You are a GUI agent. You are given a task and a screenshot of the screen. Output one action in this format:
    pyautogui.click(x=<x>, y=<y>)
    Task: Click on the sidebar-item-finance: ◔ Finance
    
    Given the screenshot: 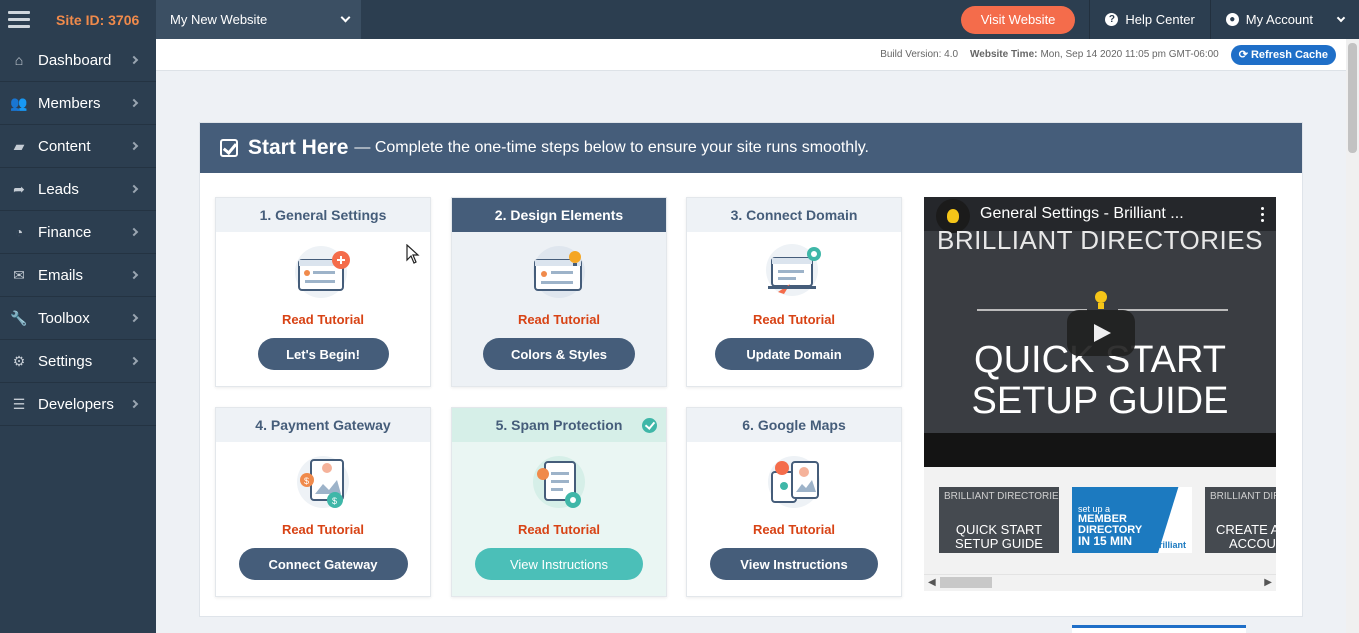 What is the action you would take?
    pyautogui.click(x=78, y=232)
    